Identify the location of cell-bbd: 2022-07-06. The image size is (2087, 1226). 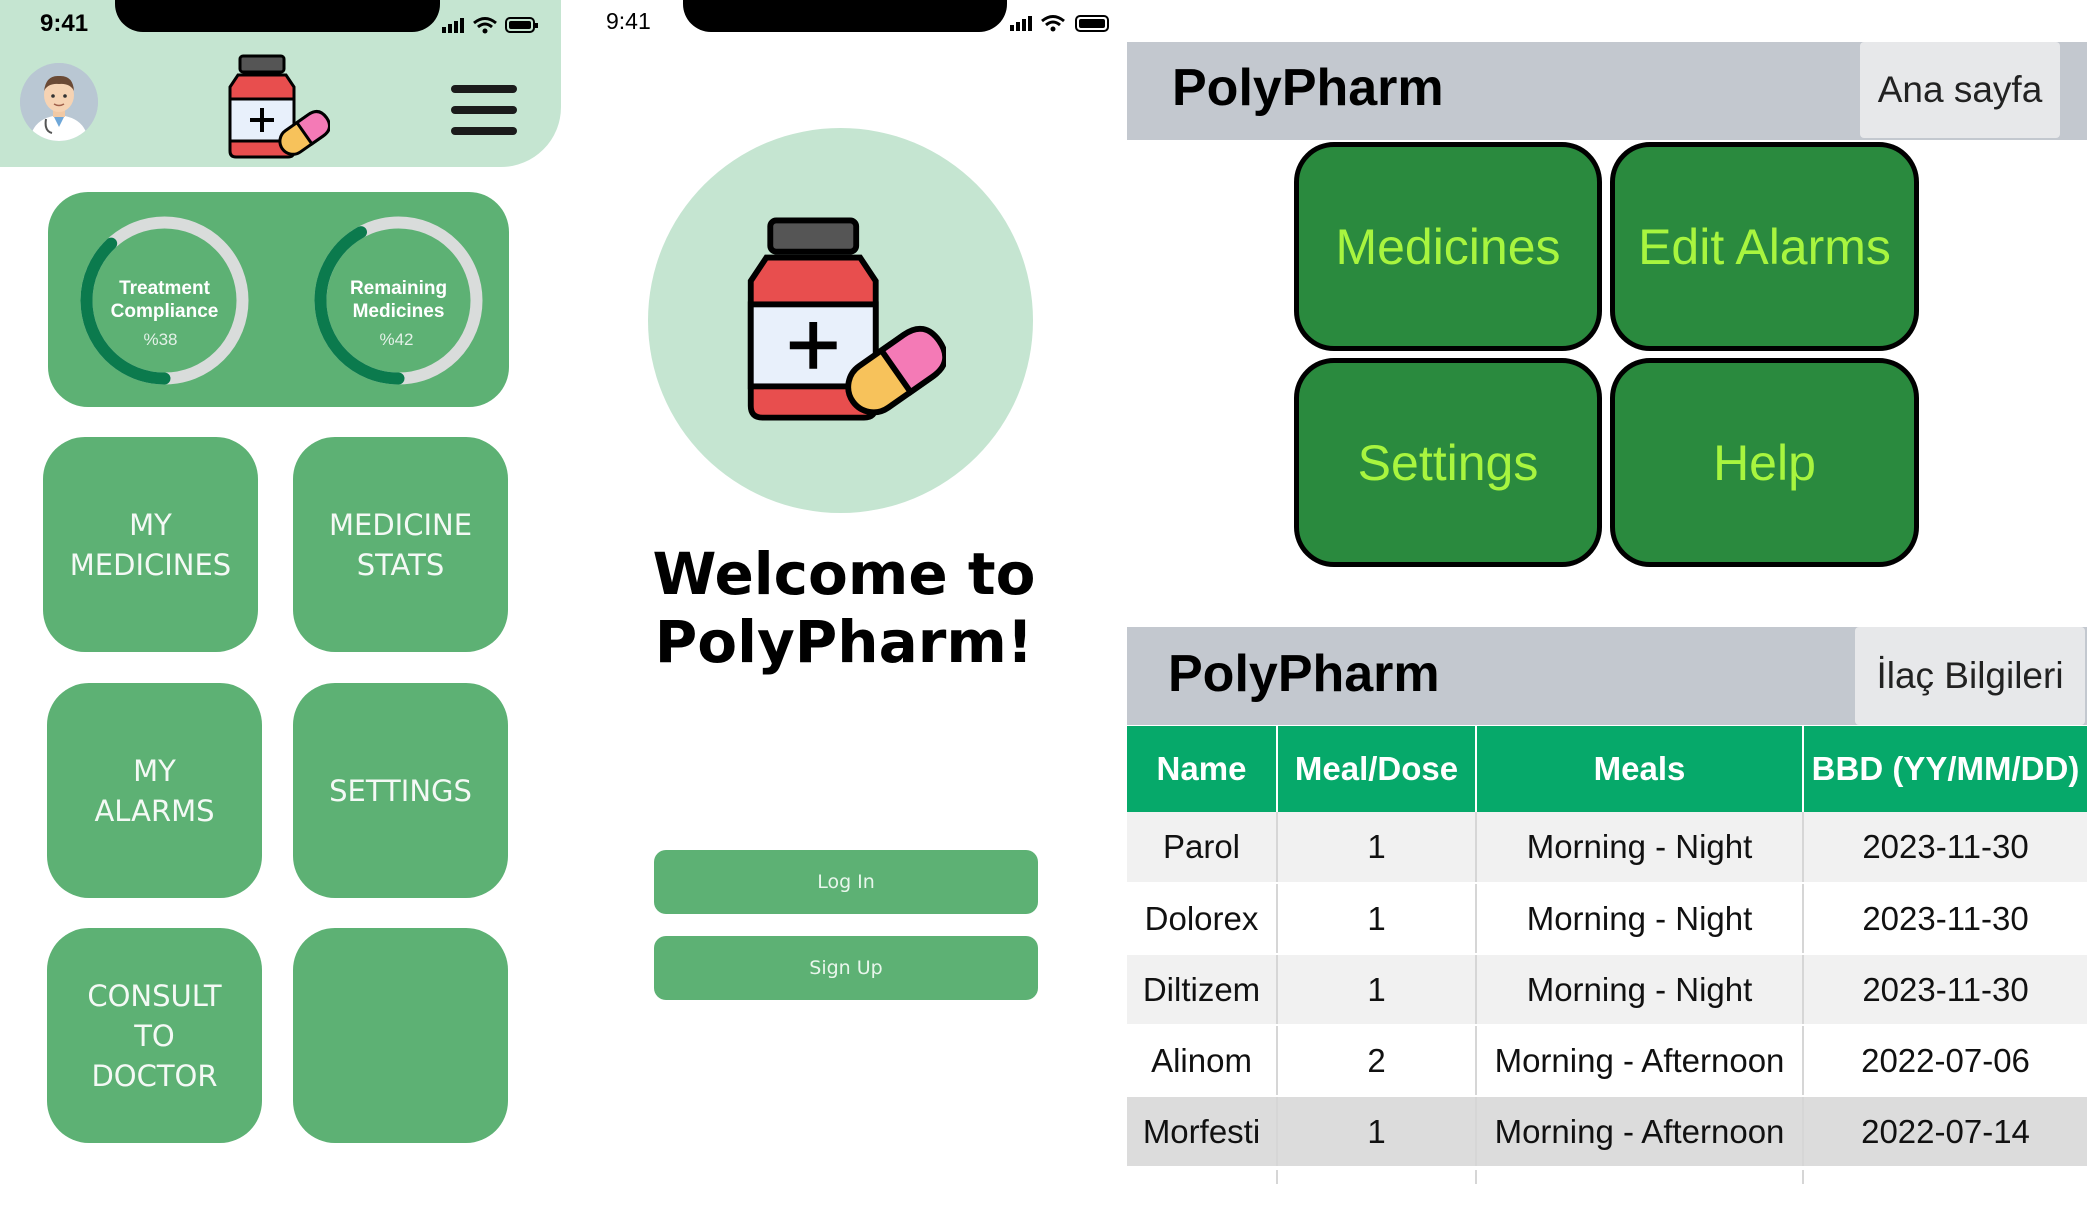
(1945, 1061).